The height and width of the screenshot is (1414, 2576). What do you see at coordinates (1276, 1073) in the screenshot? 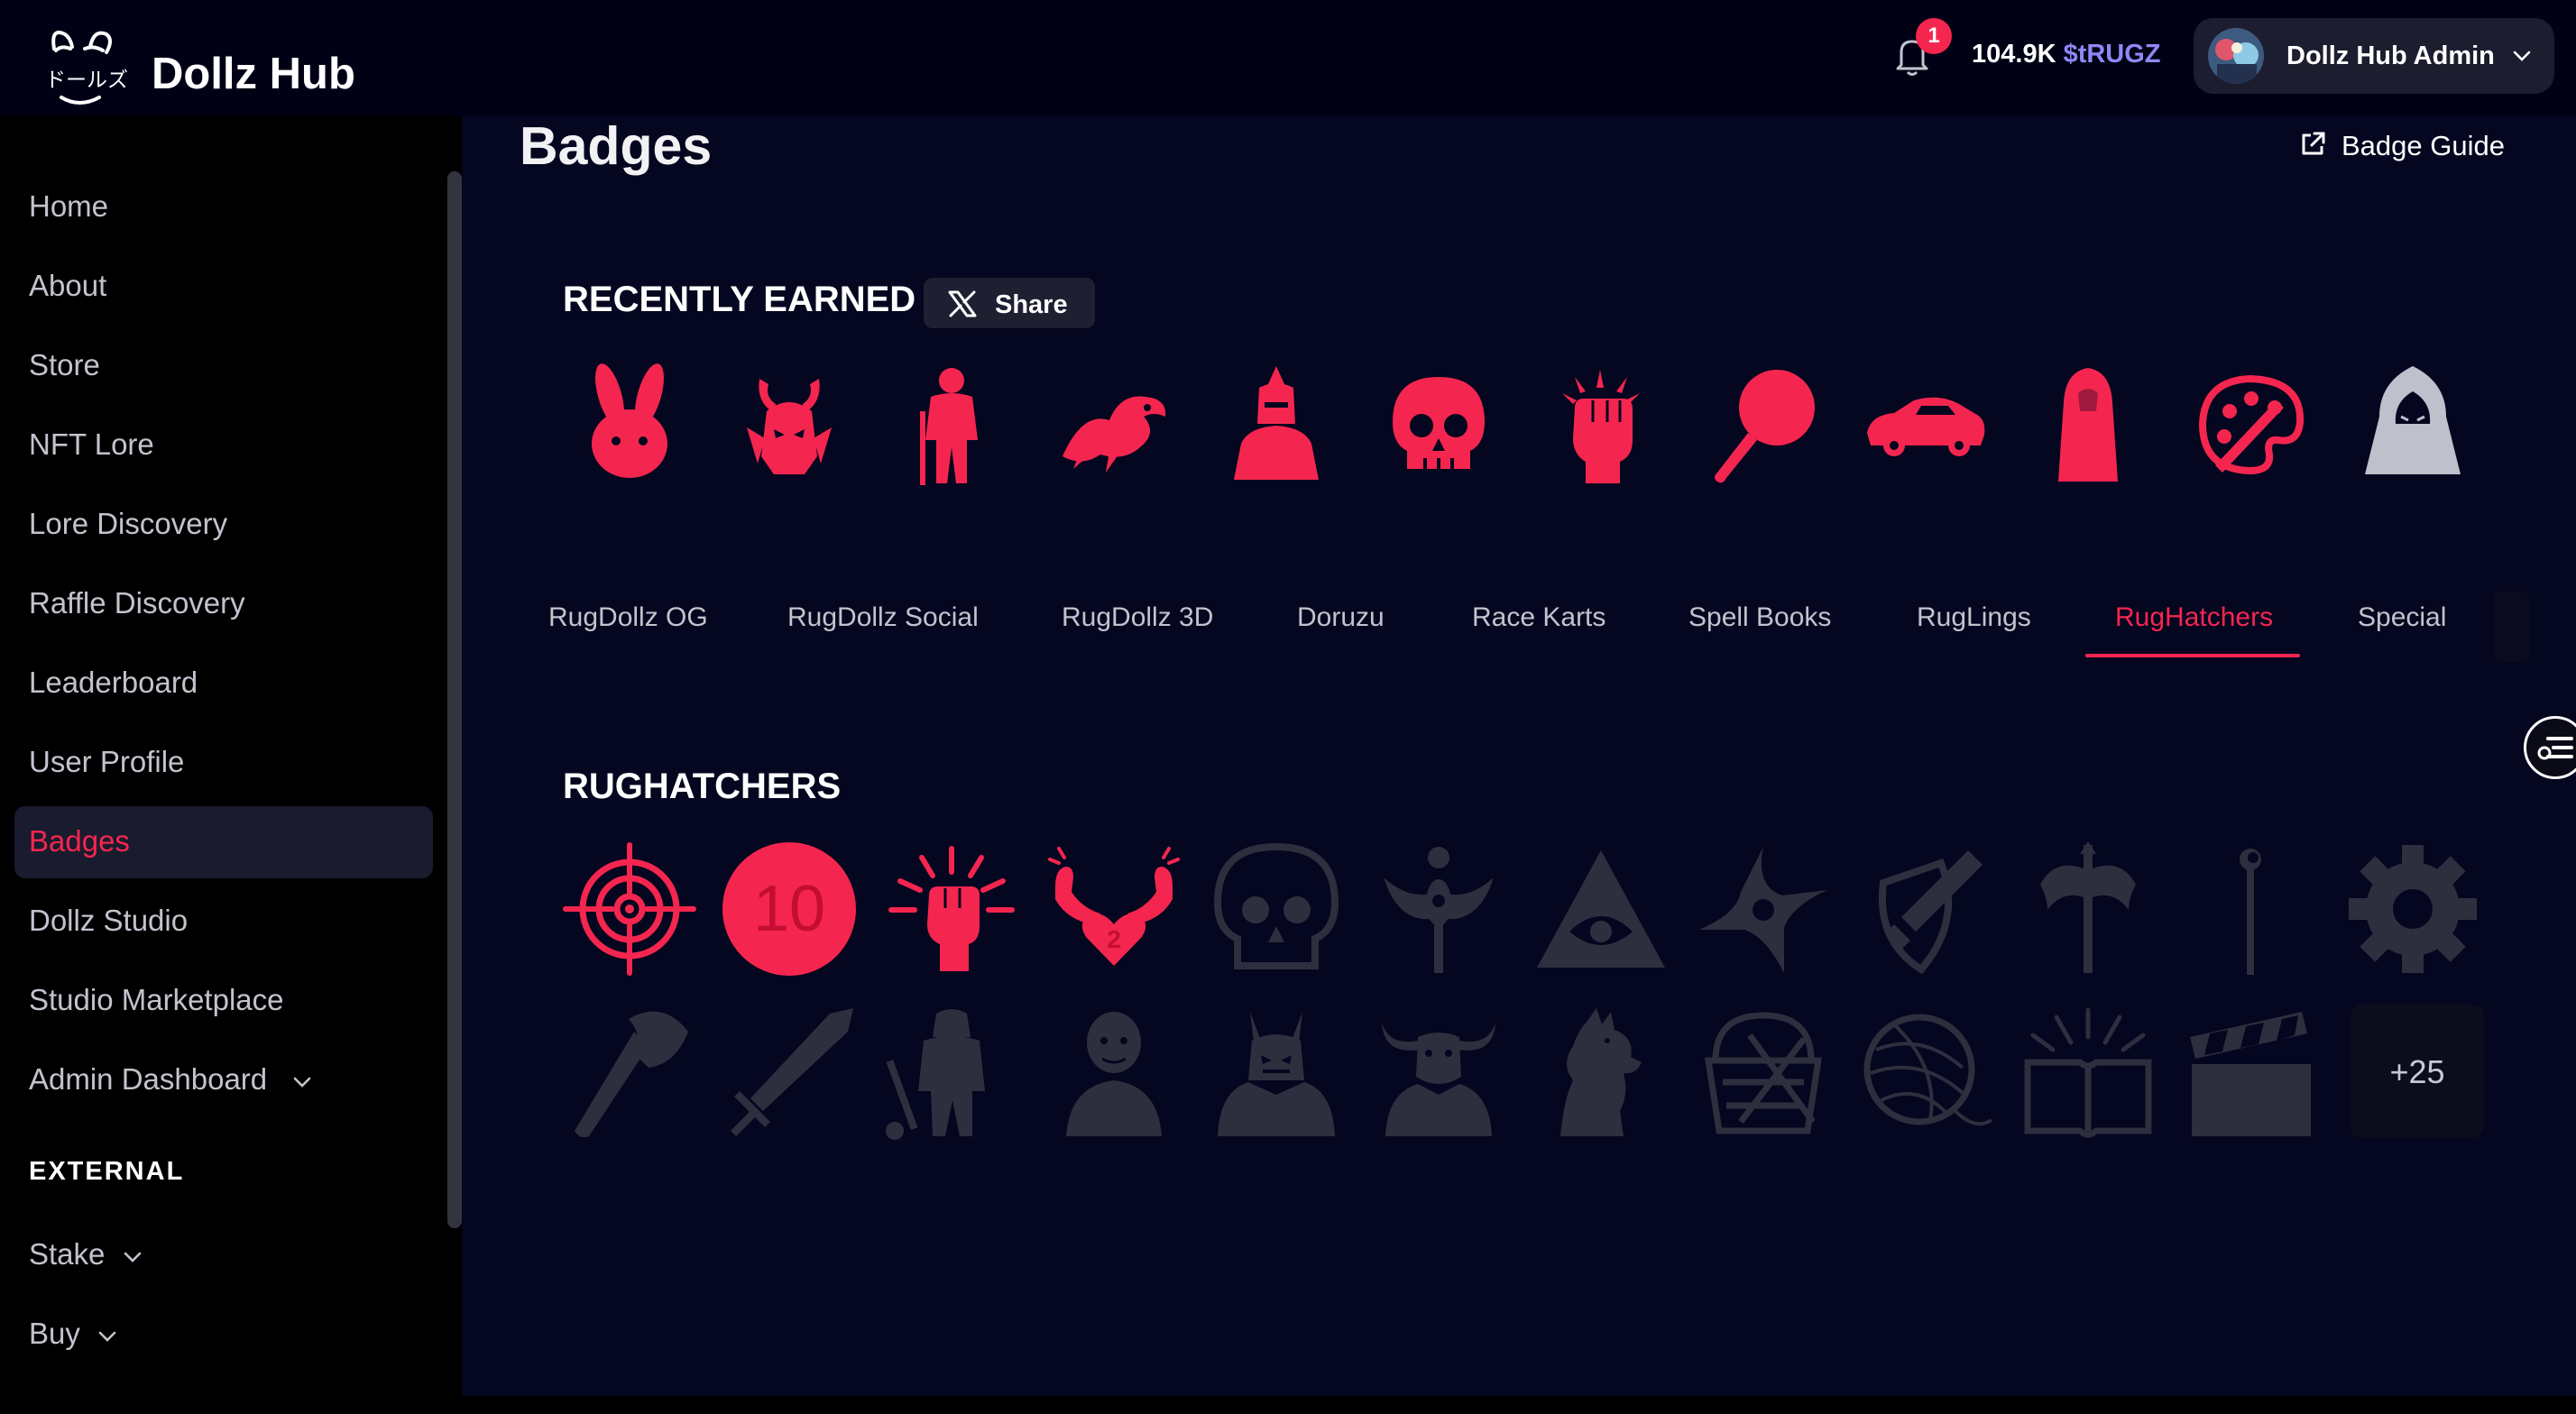
I see `demon-lord-badge-icon` at bounding box center [1276, 1073].